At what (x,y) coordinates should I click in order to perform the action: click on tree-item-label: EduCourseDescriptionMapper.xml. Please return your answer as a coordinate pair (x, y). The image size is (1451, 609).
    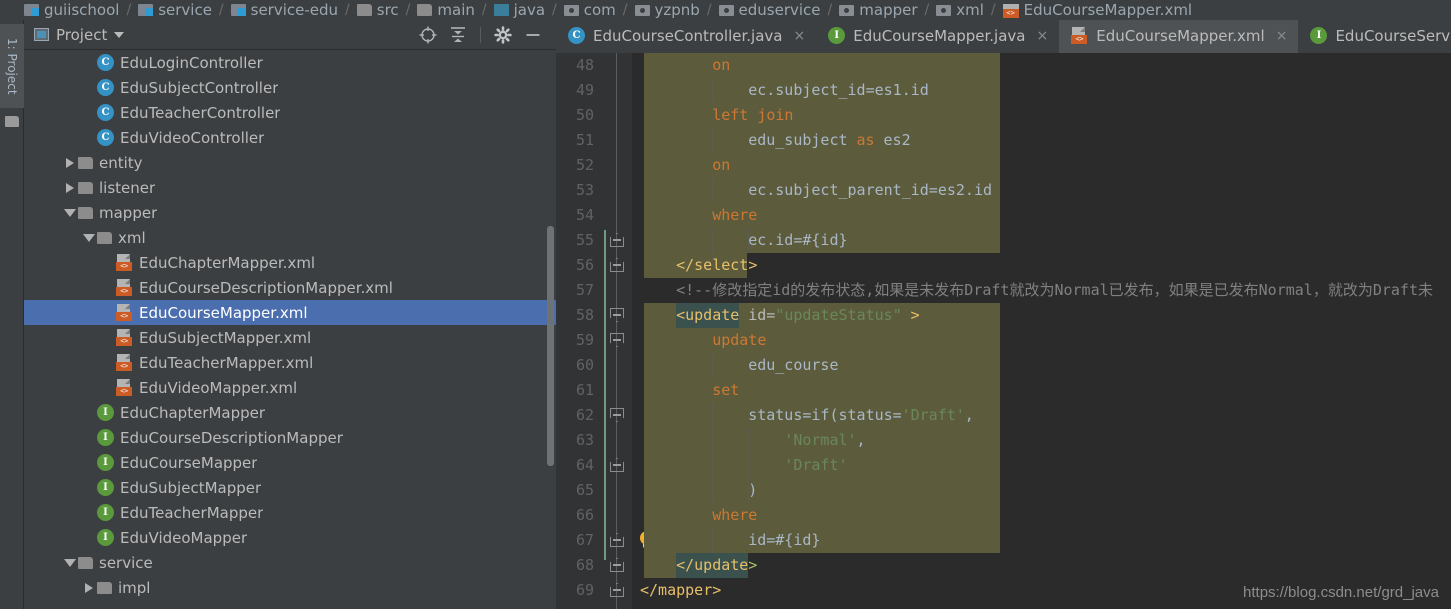
    Looking at the image, I should click on (266, 287).